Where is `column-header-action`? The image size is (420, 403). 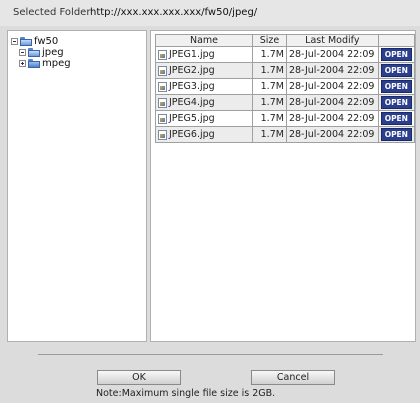
column-header-action is located at coordinates (396, 40).